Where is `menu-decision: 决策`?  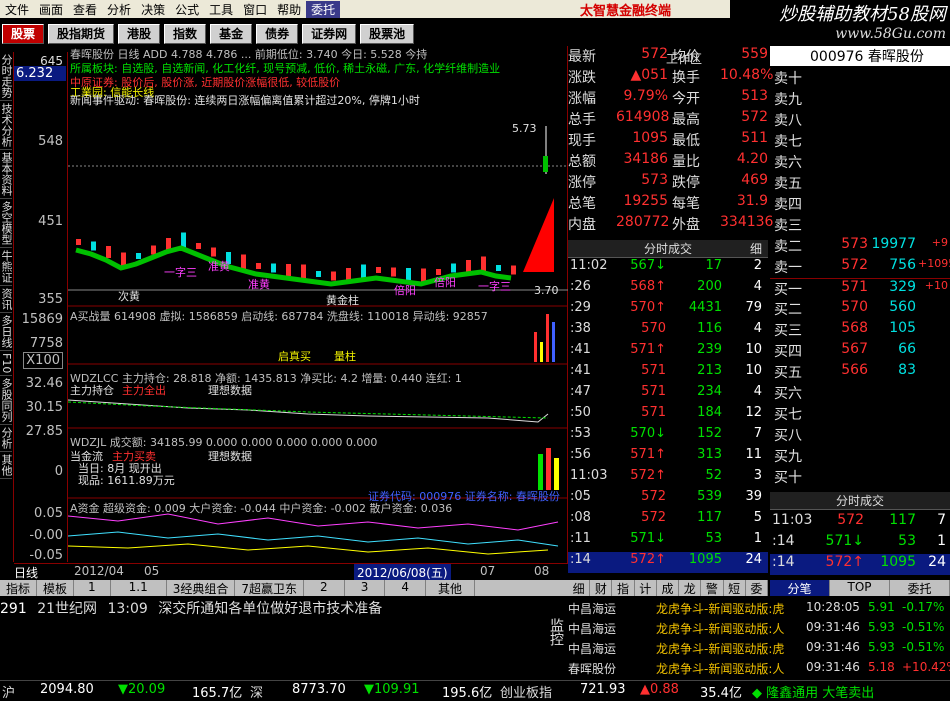
menu-decision: 决策 is located at coordinates (153, 9).